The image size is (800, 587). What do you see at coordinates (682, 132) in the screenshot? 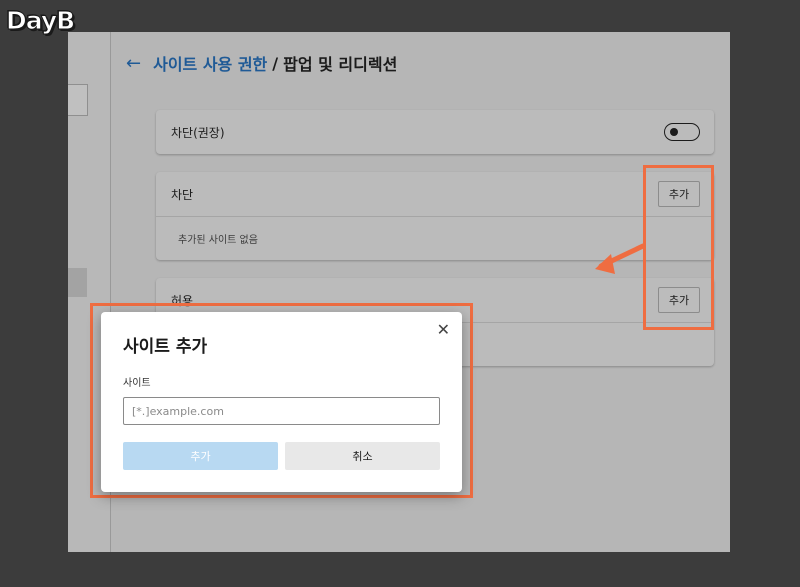
I see `blocked-recommended-toggle` at bounding box center [682, 132].